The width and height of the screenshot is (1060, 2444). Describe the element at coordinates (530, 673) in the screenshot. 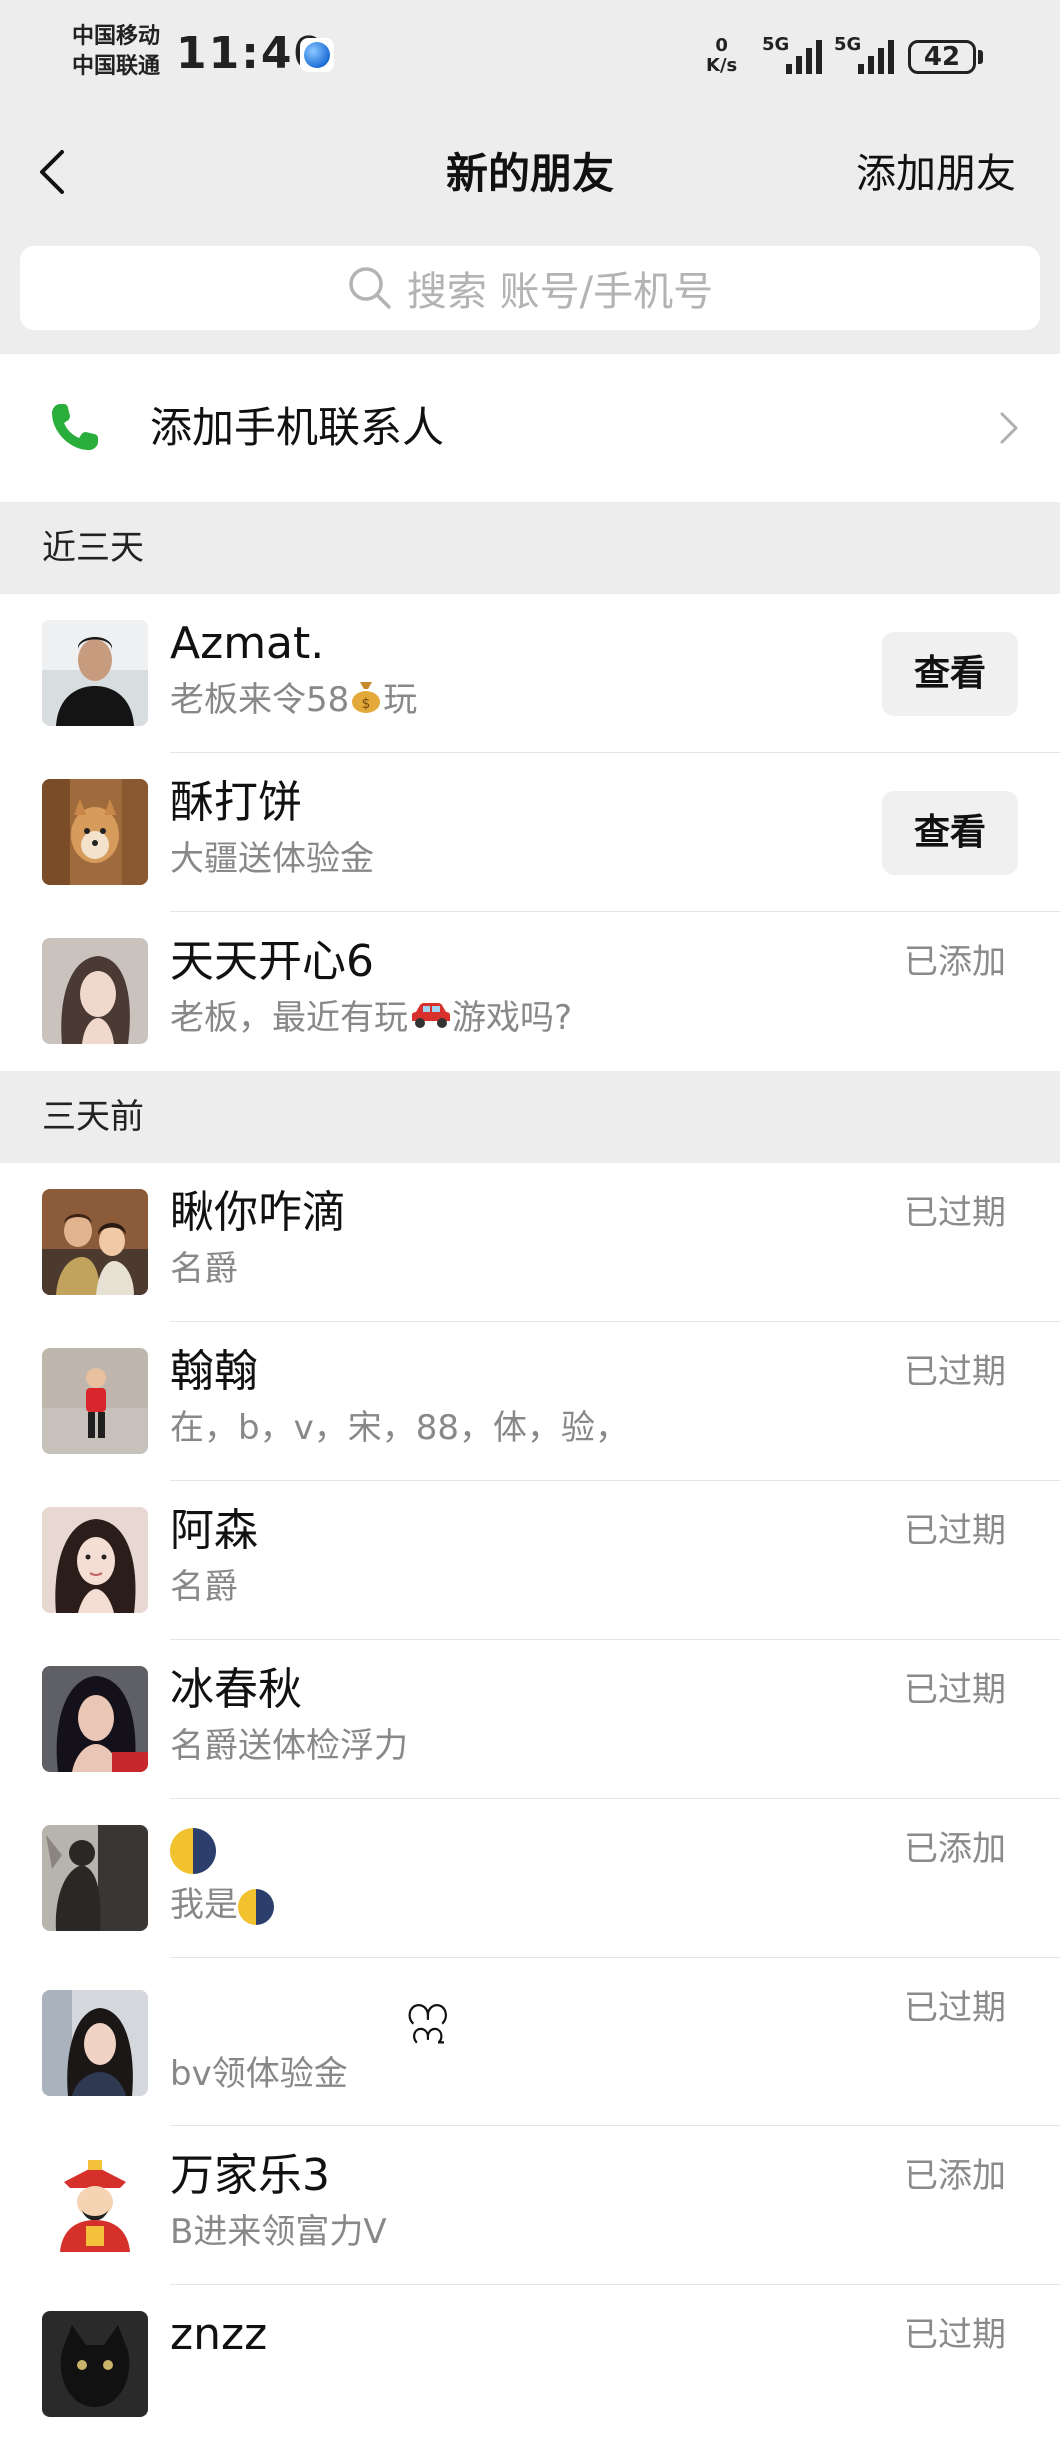

I see `friend-request-row: Azmat. 老板来令58 $ 玩 查看` at that location.